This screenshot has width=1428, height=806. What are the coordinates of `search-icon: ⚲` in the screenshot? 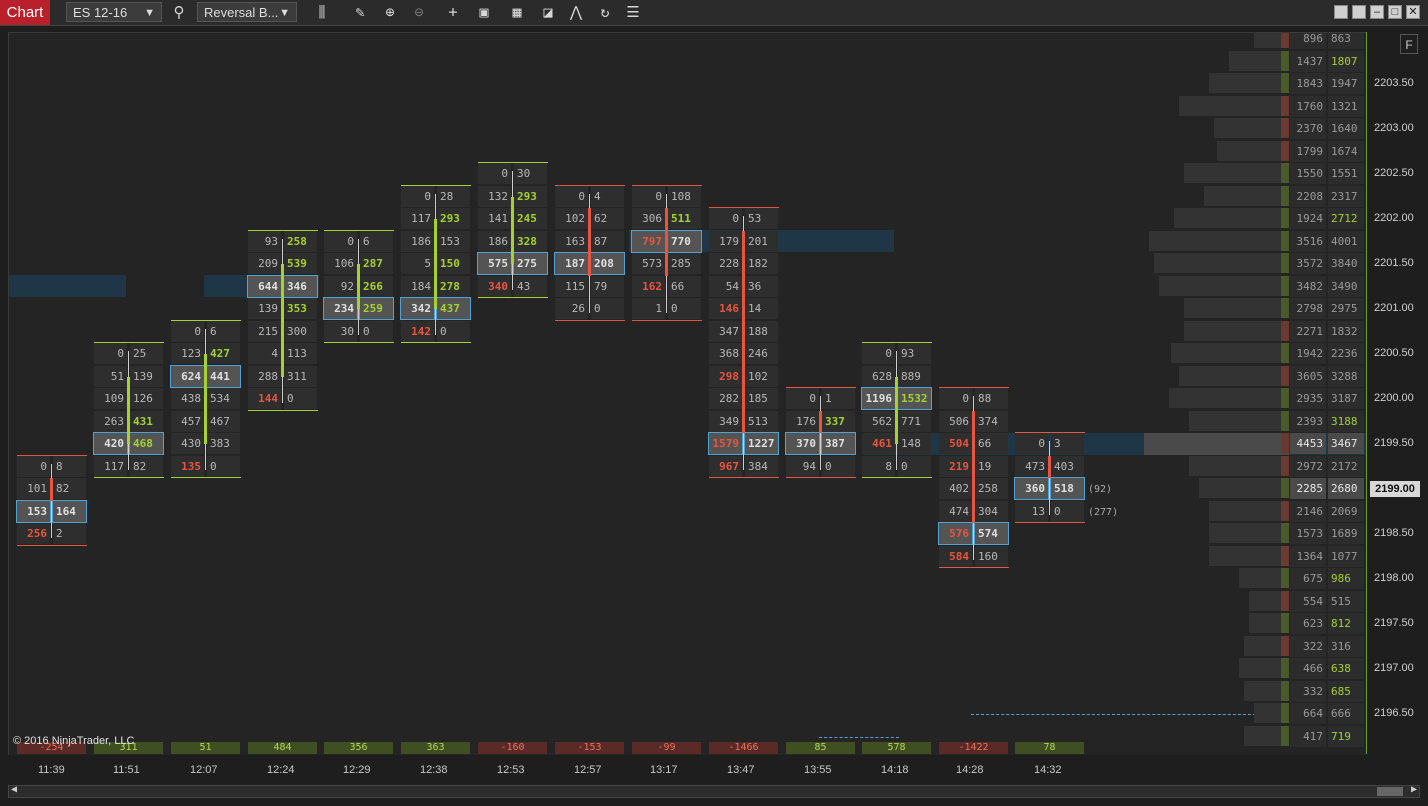 It's located at (179, 12).